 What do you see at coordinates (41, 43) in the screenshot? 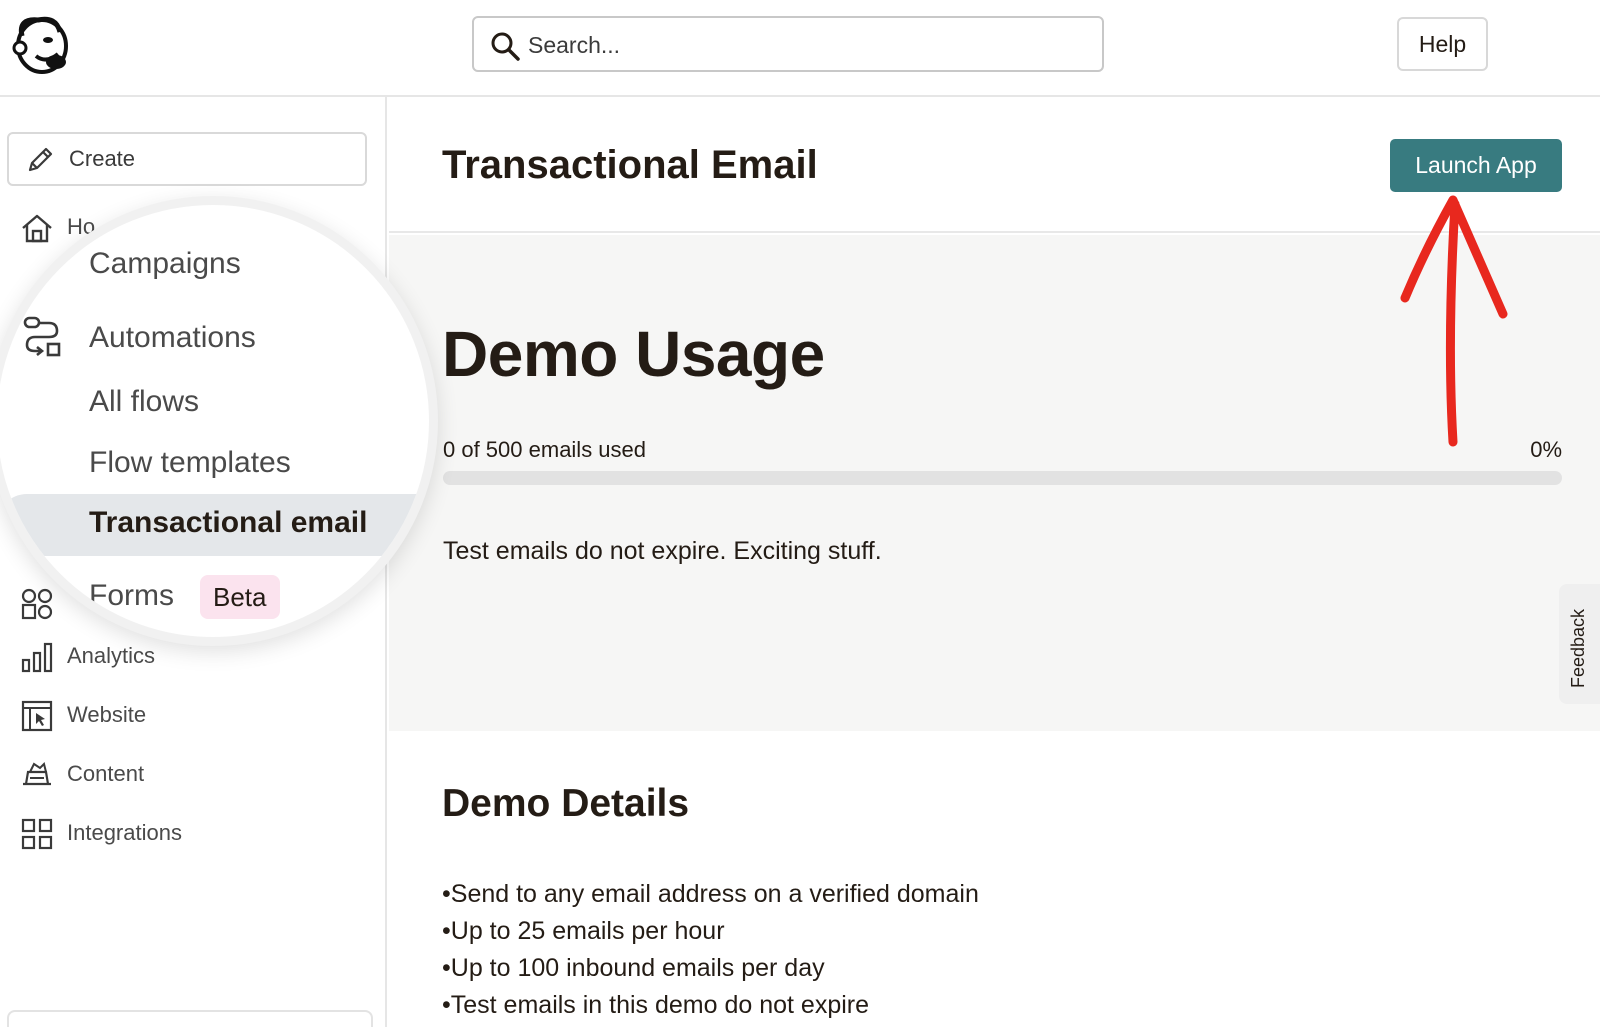
I see `mailchimp-logo-icon` at bounding box center [41, 43].